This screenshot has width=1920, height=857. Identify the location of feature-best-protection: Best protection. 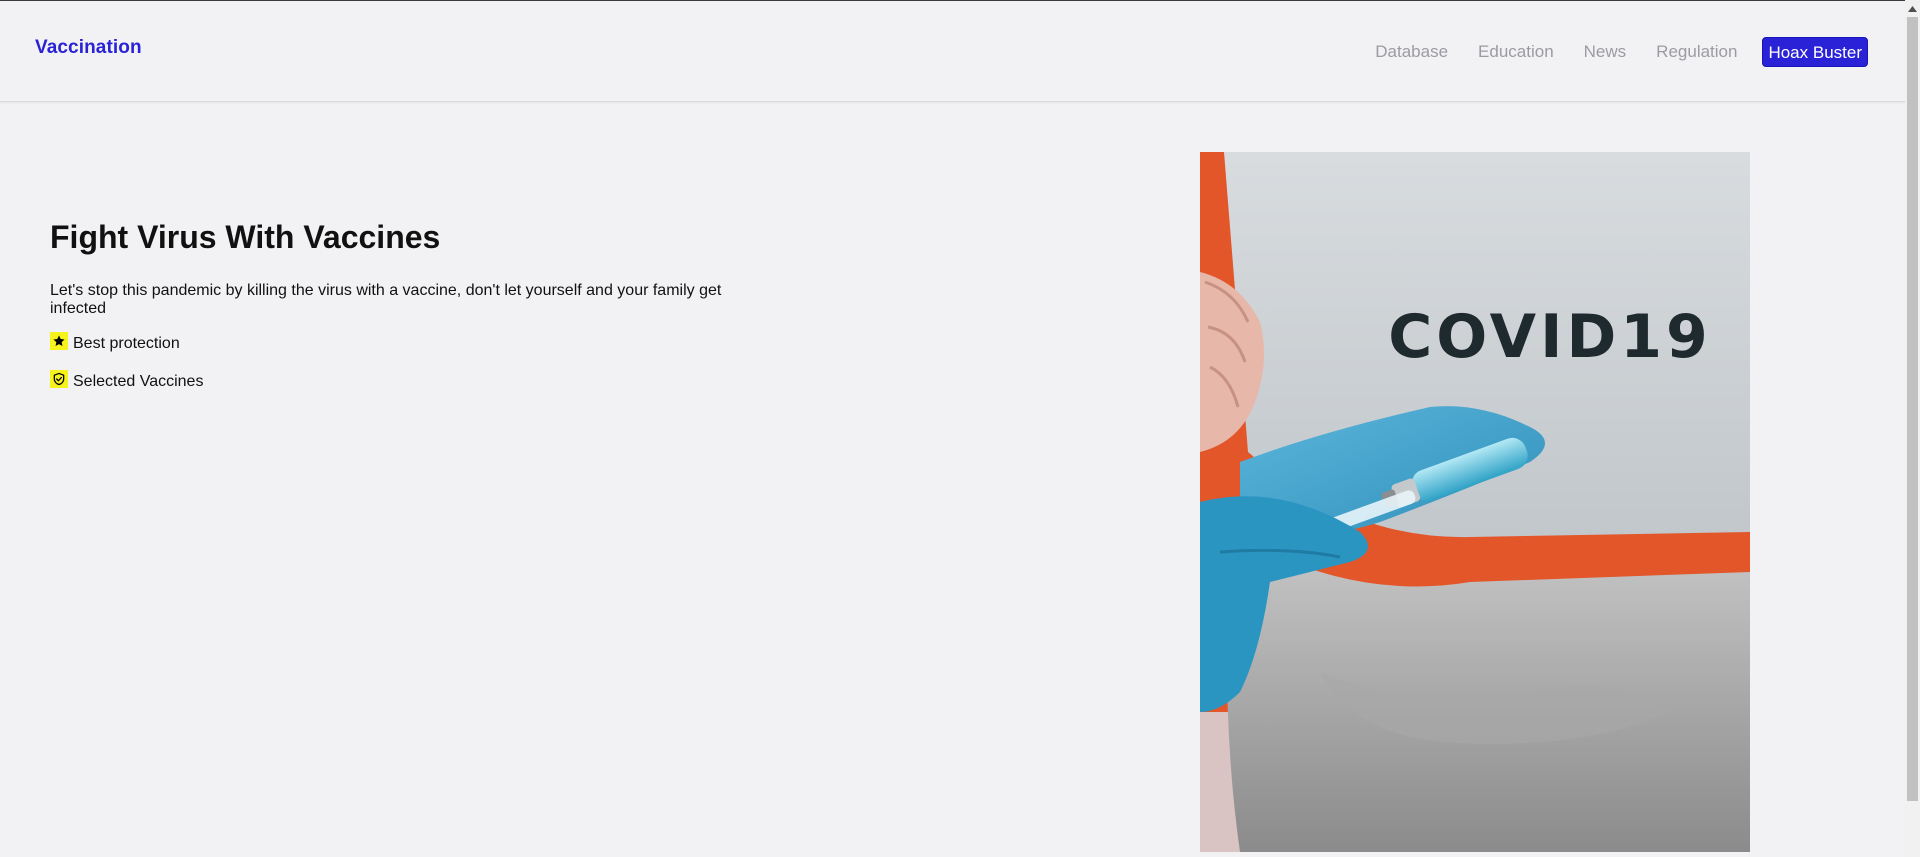
(115, 342).